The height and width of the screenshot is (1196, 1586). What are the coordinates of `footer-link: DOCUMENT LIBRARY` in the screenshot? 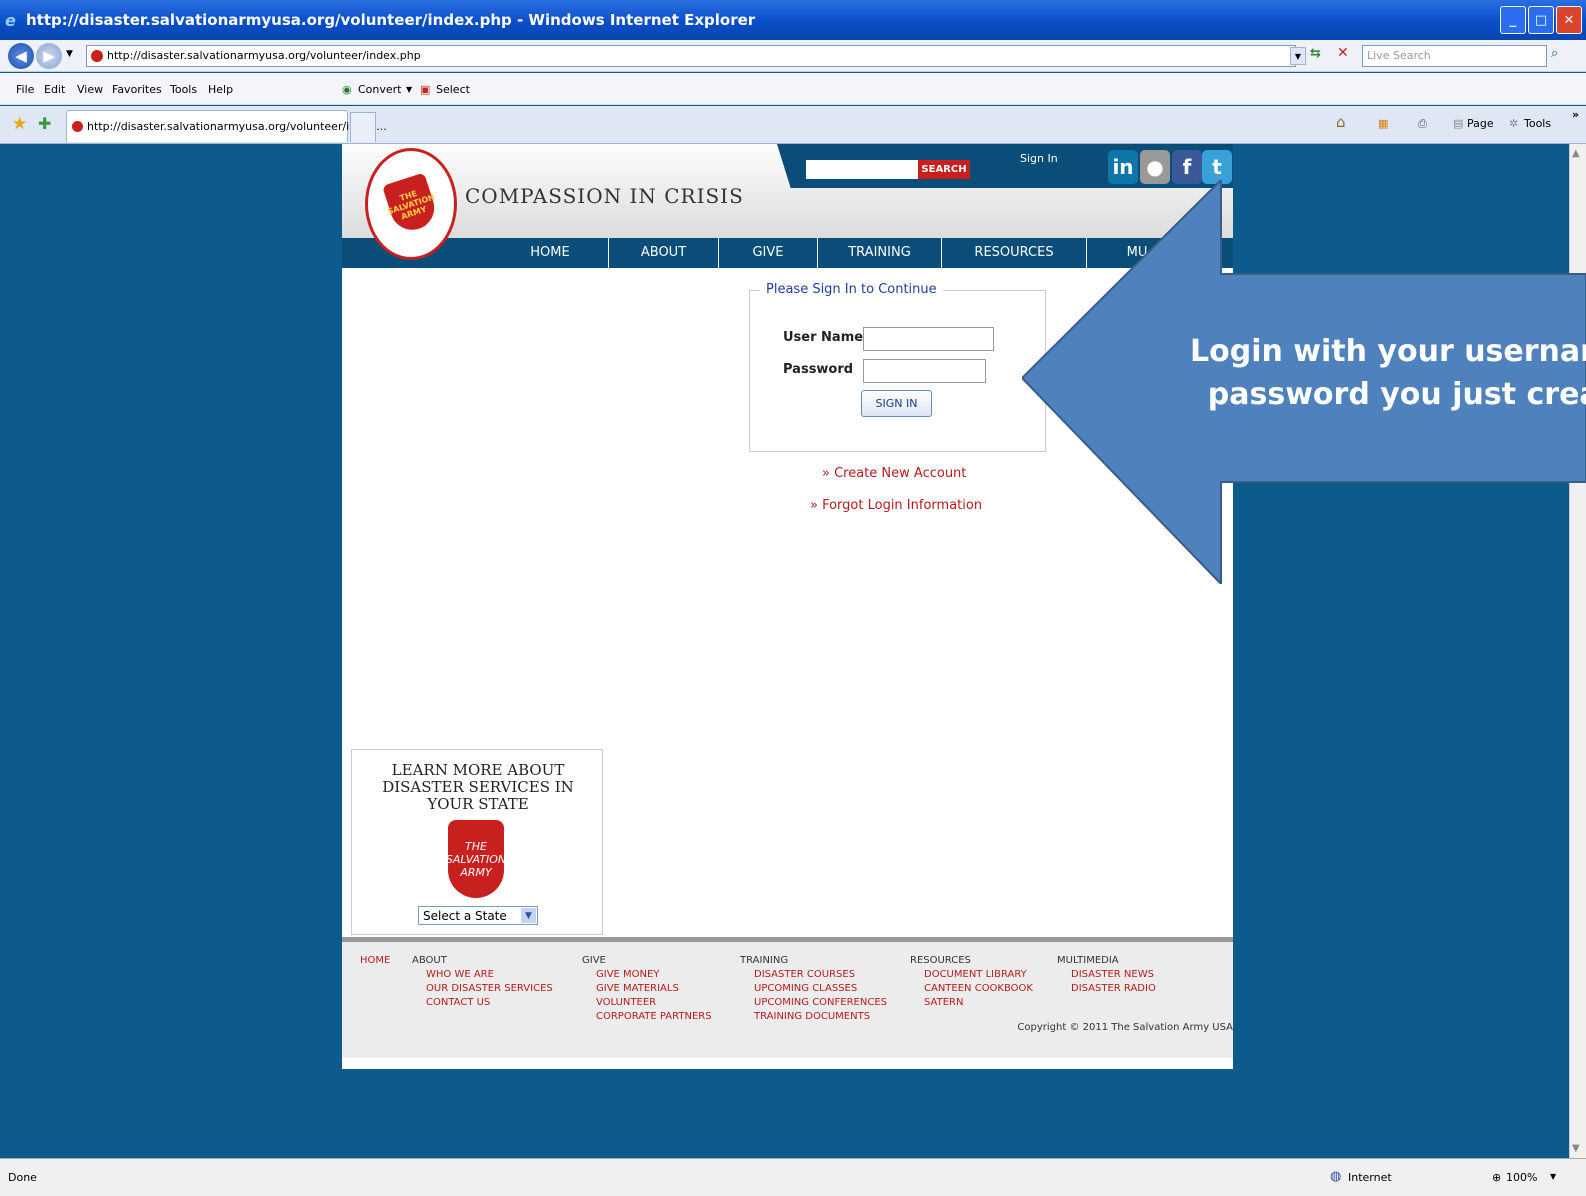 It's located at (971, 975).